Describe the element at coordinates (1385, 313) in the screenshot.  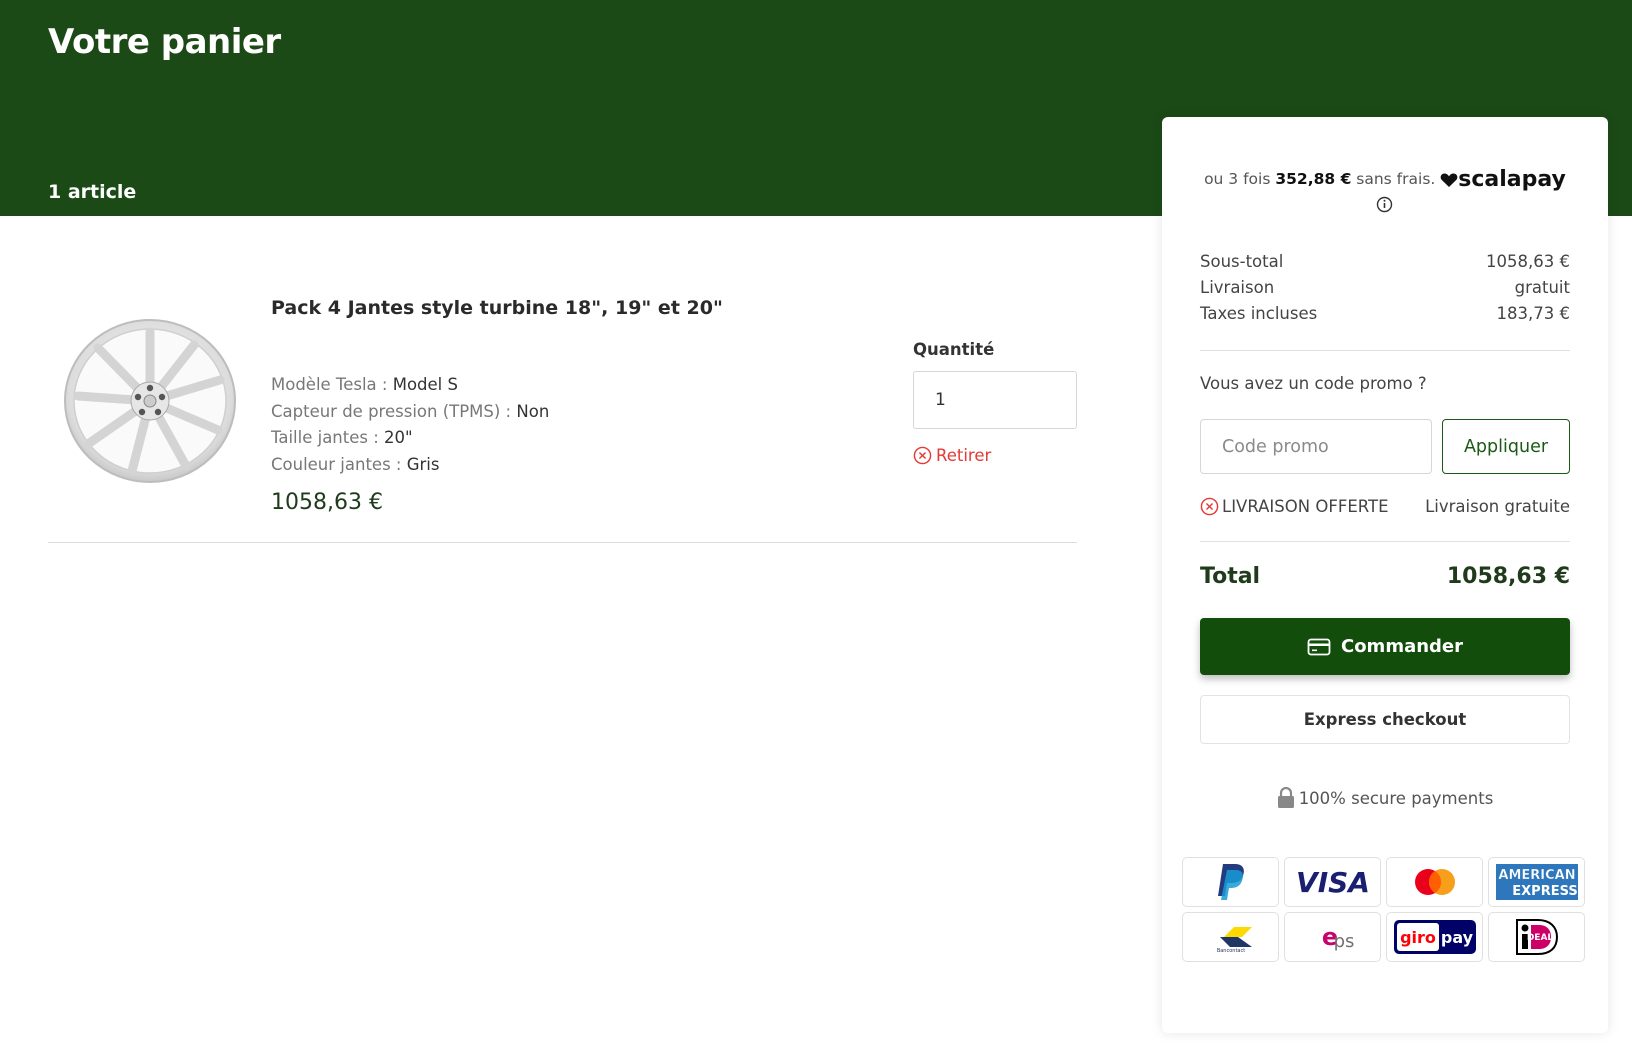
I see `taxes-row: Taxes incluses 183,73 €` at that location.